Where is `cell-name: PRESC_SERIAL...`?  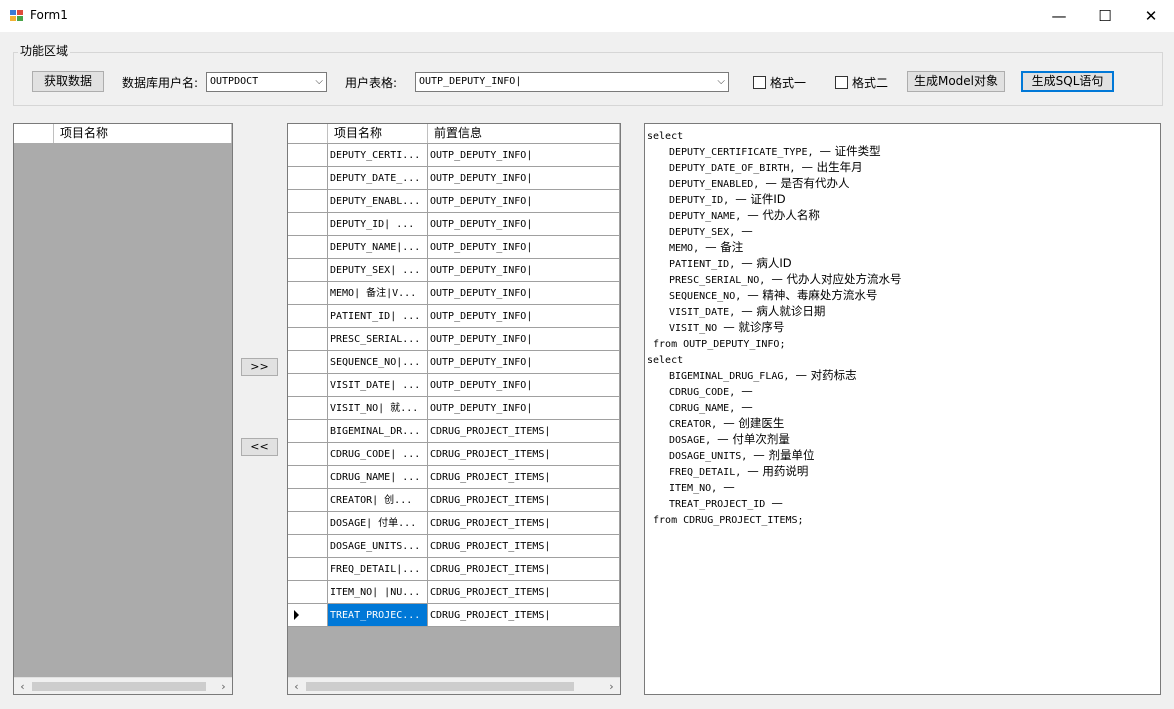
cell-name: PRESC_SERIAL... is located at coordinates (378, 339).